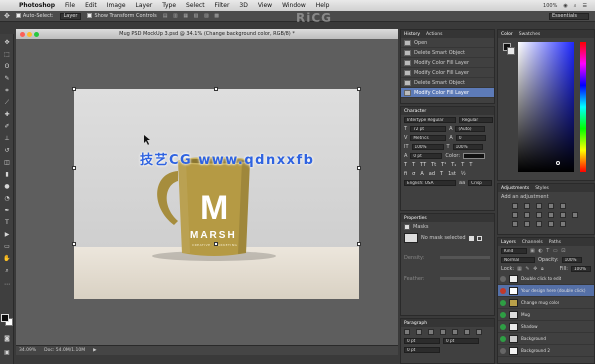 This screenshot has height=364, width=595. Describe the element at coordinates (427, 146) in the screenshot. I see `vertical-scale-input: 100%` at that location.